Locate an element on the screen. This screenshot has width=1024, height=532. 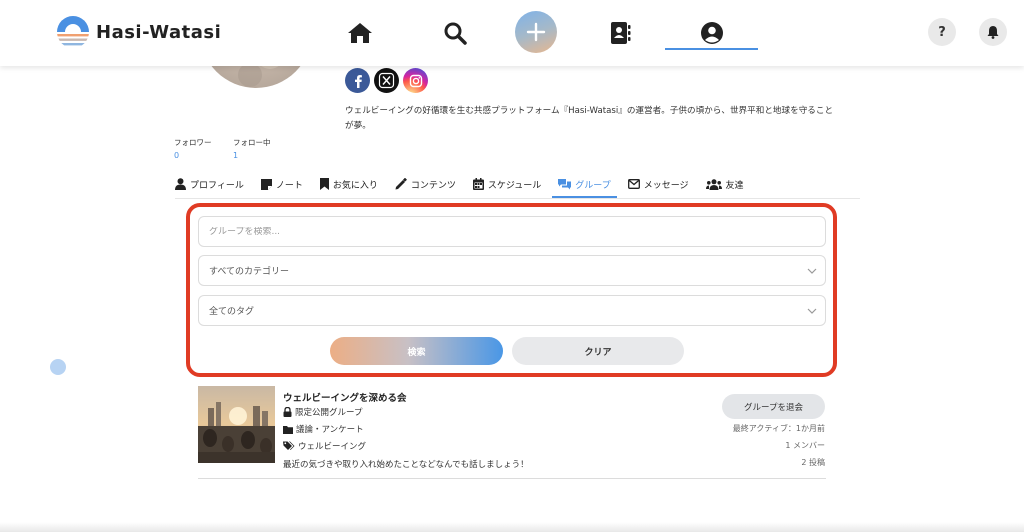
group-description: 最近の気づきや取り入れ始めたことなどなんでも話しましょう！ is located at coordinates (406, 465).